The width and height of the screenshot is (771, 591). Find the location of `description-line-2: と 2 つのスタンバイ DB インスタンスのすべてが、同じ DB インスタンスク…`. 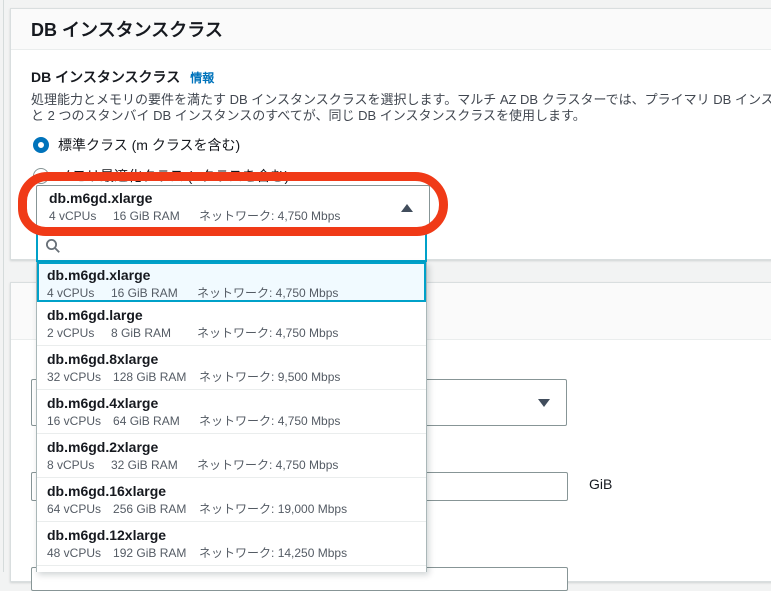

description-line-2: と 2 つのスタンバイ DB インスタンスのすべてが、同じ DB インスタンスク… is located at coordinates (308, 115).